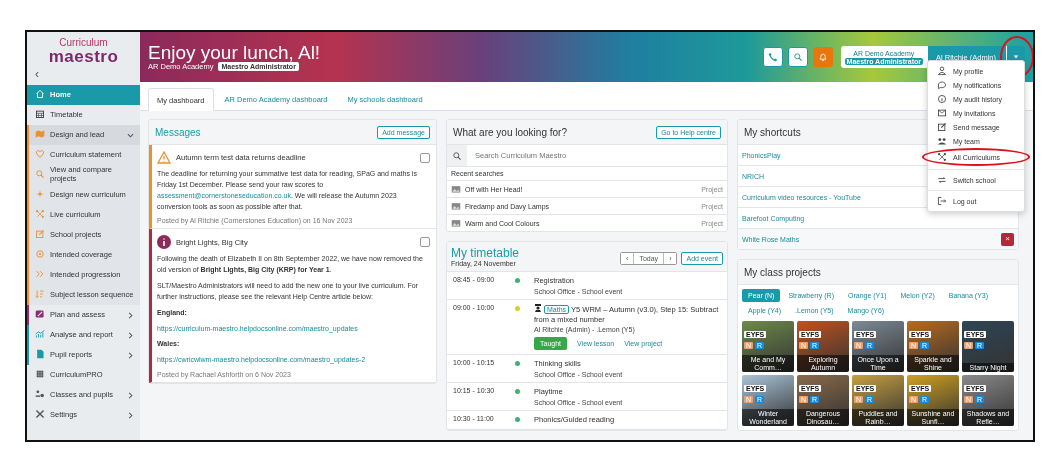  I want to click on phone-button, so click(772, 57).